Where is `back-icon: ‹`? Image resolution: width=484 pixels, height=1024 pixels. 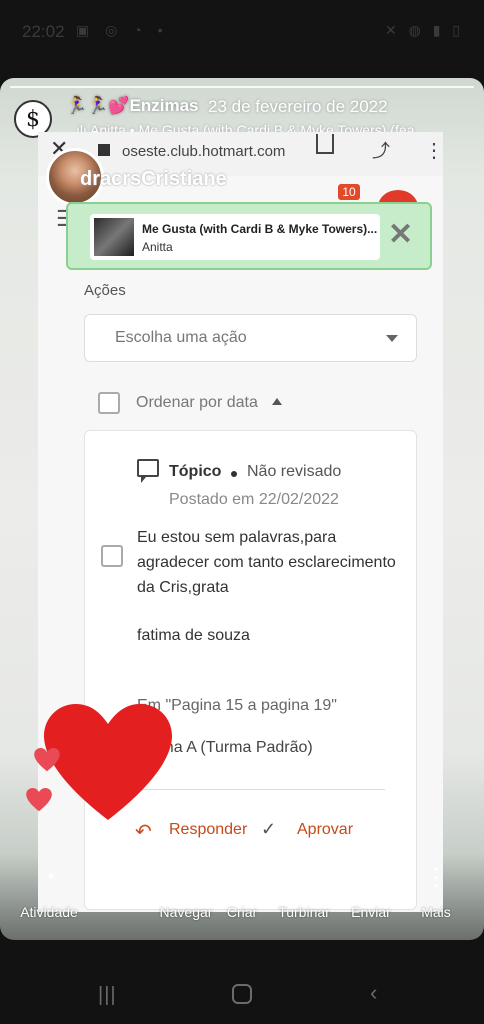 back-icon: ‹ is located at coordinates (373, 993).